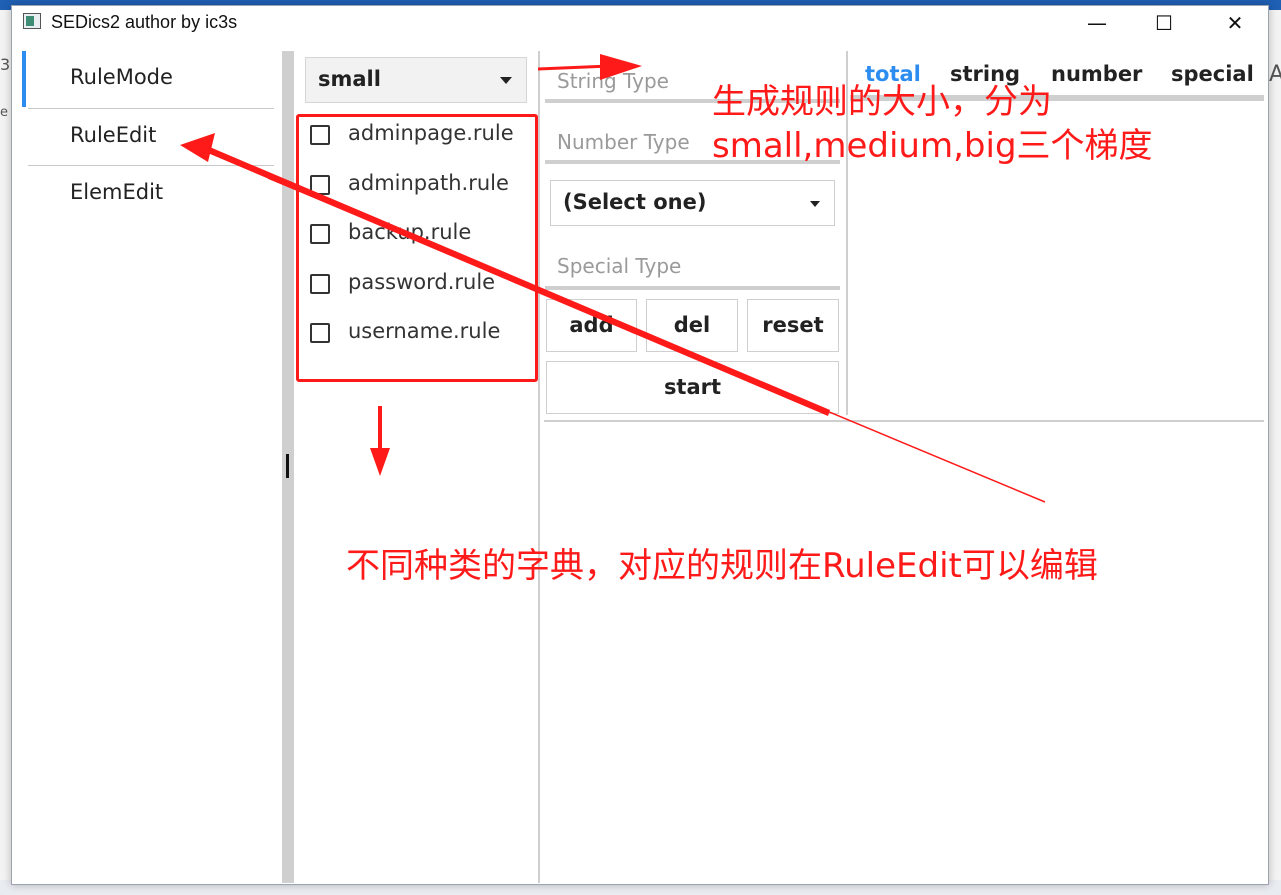 The height and width of the screenshot is (895, 1281). Describe the element at coordinates (516, 280) in the screenshot. I see `arrow-shaft` at that location.